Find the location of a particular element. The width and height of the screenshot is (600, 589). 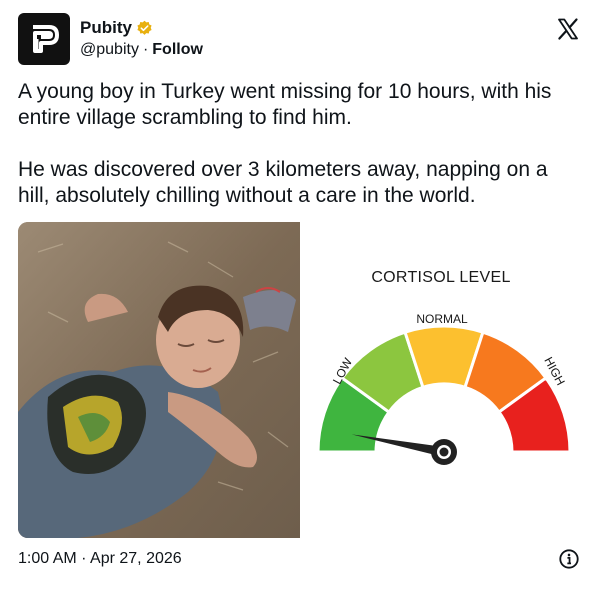

gauge-dial: LOW NORMAL HIGH is located at coordinates (444, 388).